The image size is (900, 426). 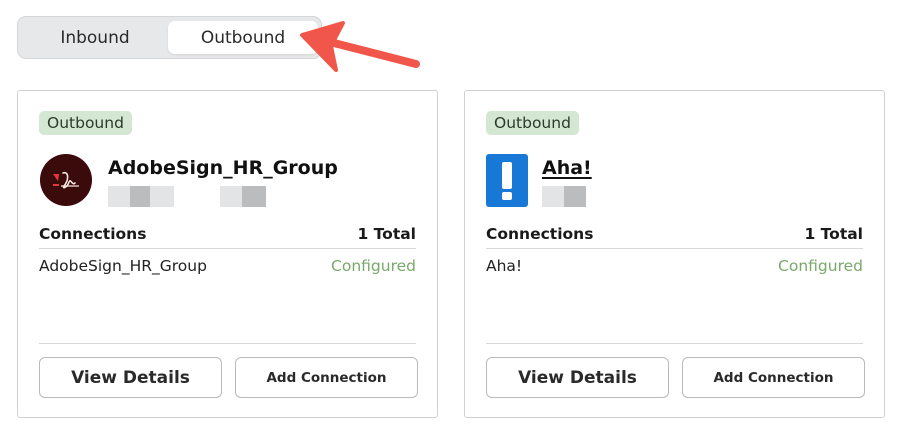 What do you see at coordinates (567, 168) in the screenshot?
I see `app-name: Aha!` at bounding box center [567, 168].